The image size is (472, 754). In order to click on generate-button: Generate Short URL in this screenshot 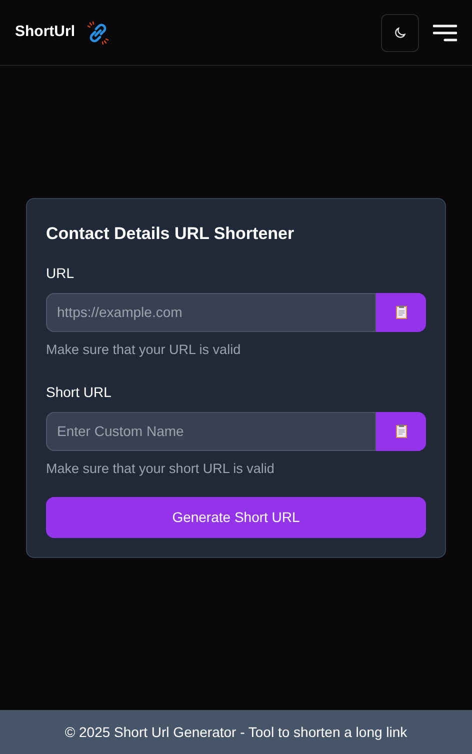, I will do `click(236, 517)`.